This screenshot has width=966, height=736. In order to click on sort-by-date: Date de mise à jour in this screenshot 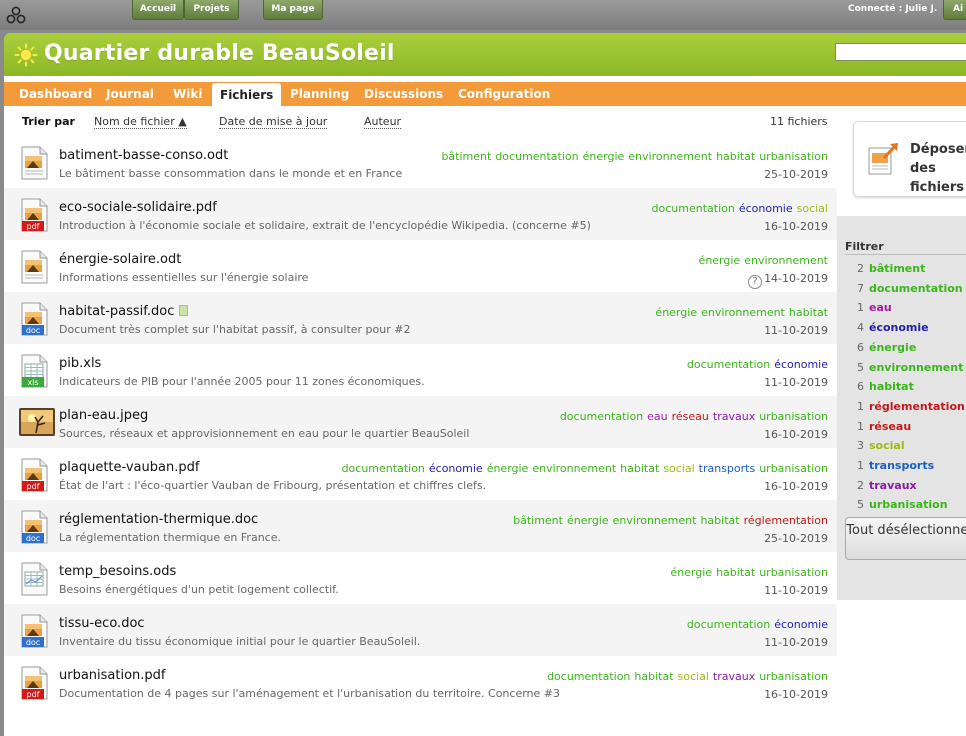, I will do `click(273, 122)`.